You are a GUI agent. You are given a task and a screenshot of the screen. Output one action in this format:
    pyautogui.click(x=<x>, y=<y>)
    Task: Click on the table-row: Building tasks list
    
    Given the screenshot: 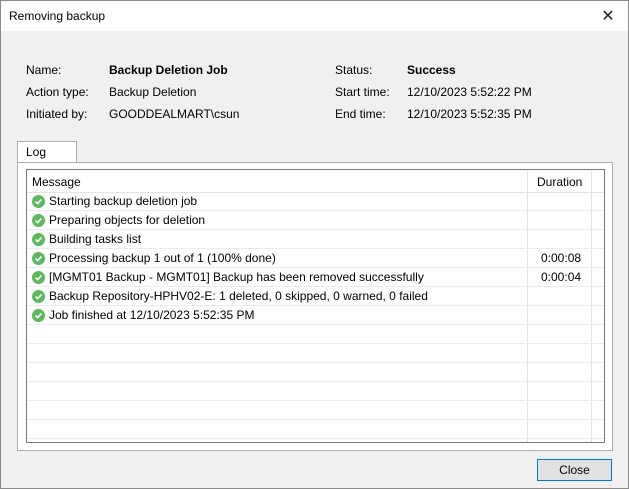 What is the action you would take?
    pyautogui.click(x=315, y=239)
    